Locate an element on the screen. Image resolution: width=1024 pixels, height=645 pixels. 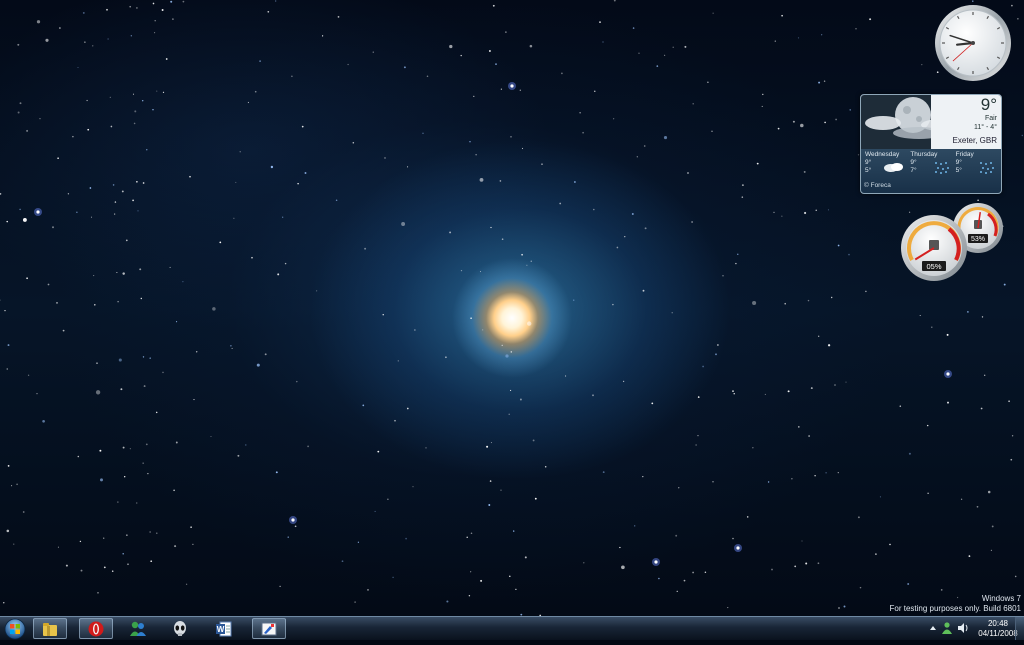
taskbar-windows-explorer is located at coordinates (50, 628).